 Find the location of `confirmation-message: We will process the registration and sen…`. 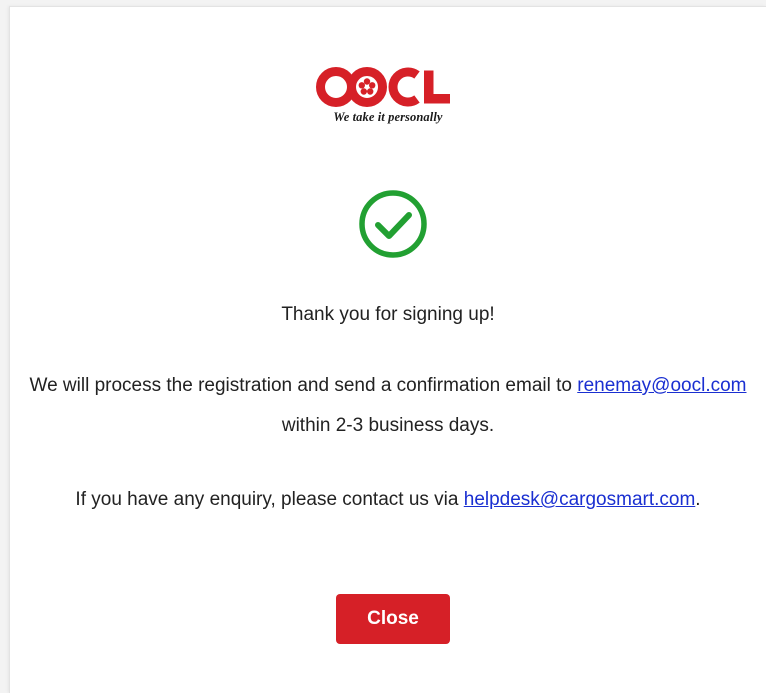

confirmation-message: We will process the registration and sen… is located at coordinates (388, 406).